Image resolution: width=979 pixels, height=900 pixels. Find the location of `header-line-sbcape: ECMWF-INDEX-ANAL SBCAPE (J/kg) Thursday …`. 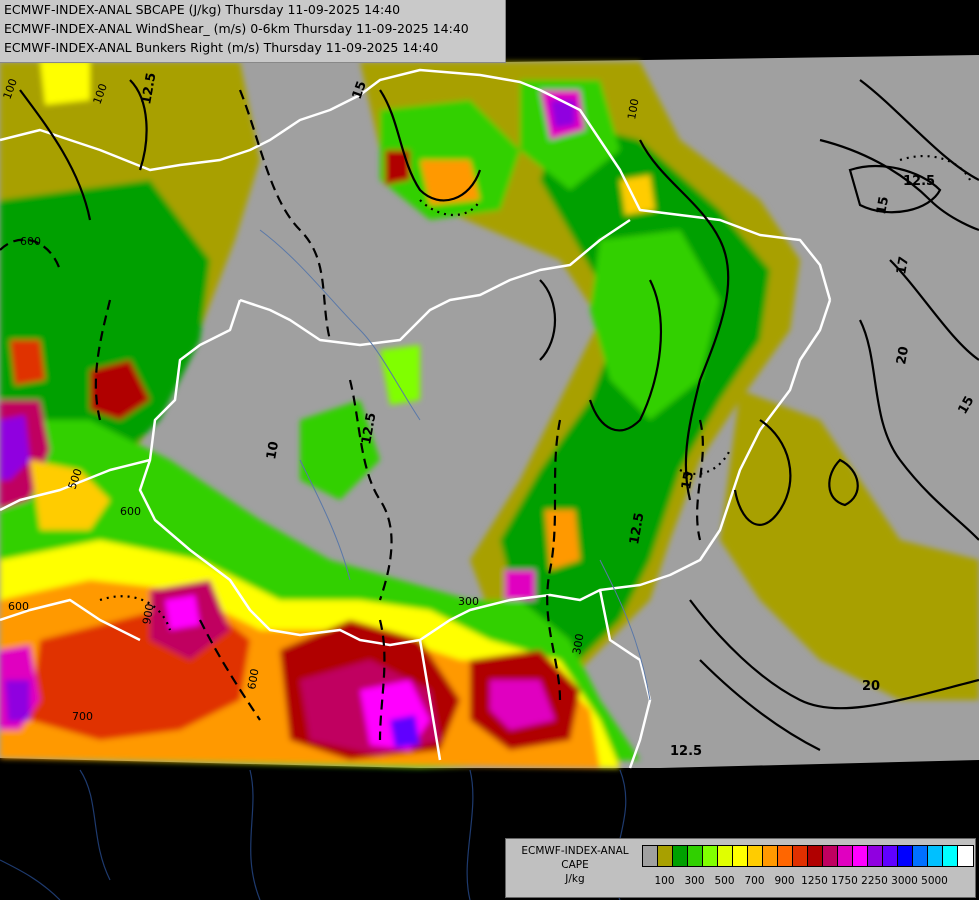

header-line-sbcape: ECMWF-INDEX-ANAL SBCAPE (J/kg) Thursday … is located at coordinates (202, 9).